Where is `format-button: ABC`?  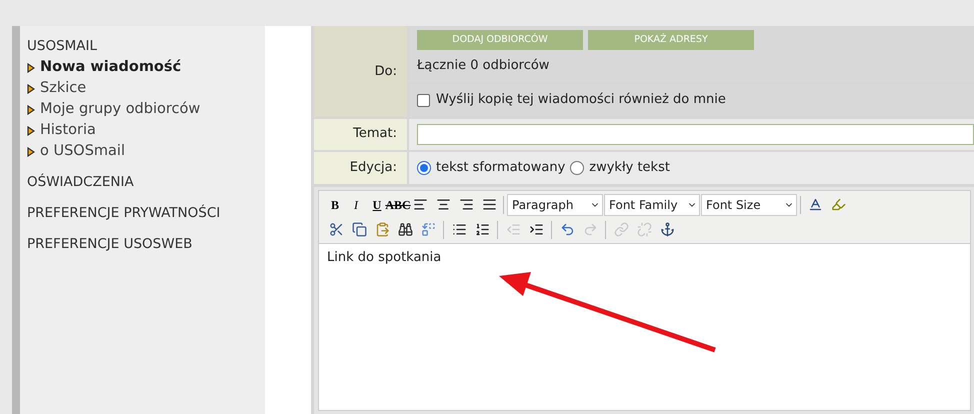
format-button: ABC is located at coordinates (398, 204).